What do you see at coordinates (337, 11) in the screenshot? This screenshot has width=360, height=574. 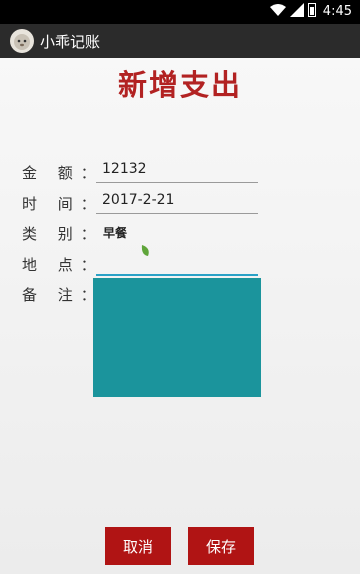 I see `status-time: 4:45` at bounding box center [337, 11].